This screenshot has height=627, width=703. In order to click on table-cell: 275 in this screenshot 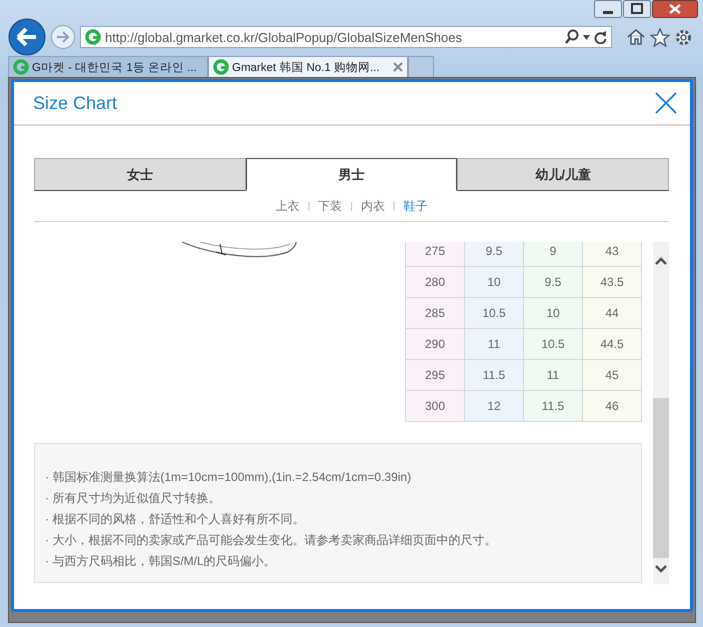, I will do `click(435, 254)`.